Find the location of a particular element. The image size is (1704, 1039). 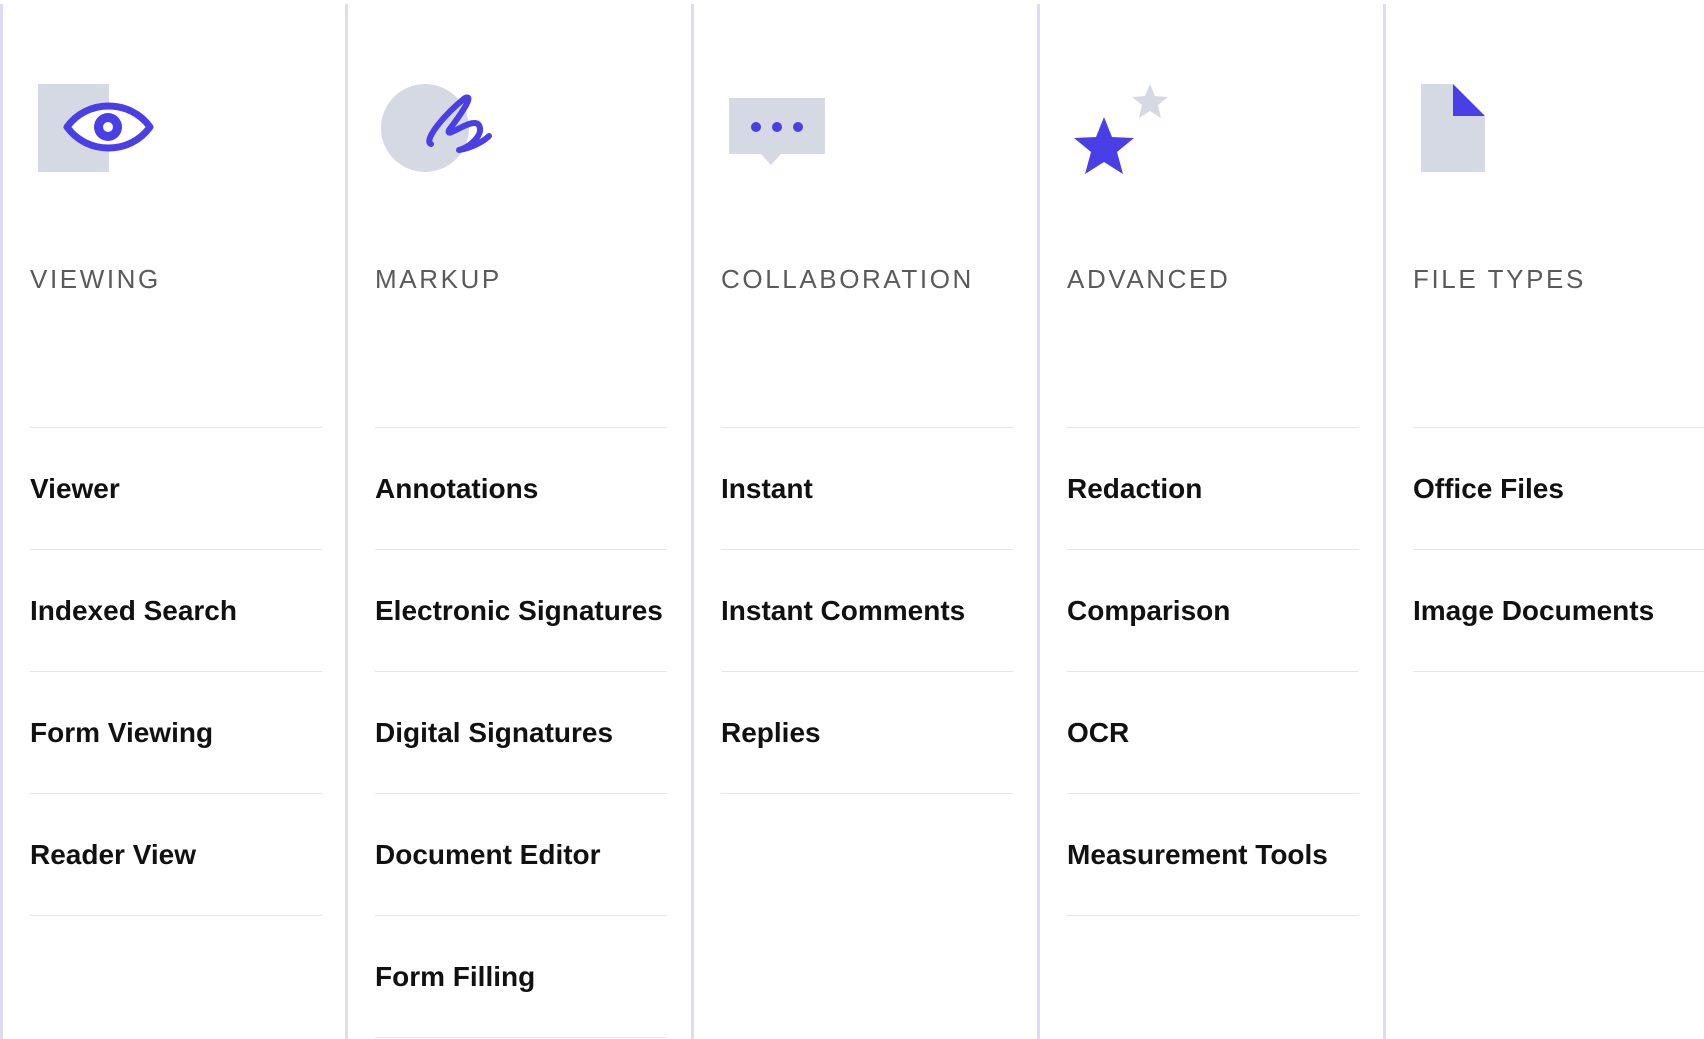

column-heading: MARKUP is located at coordinates (438, 279).